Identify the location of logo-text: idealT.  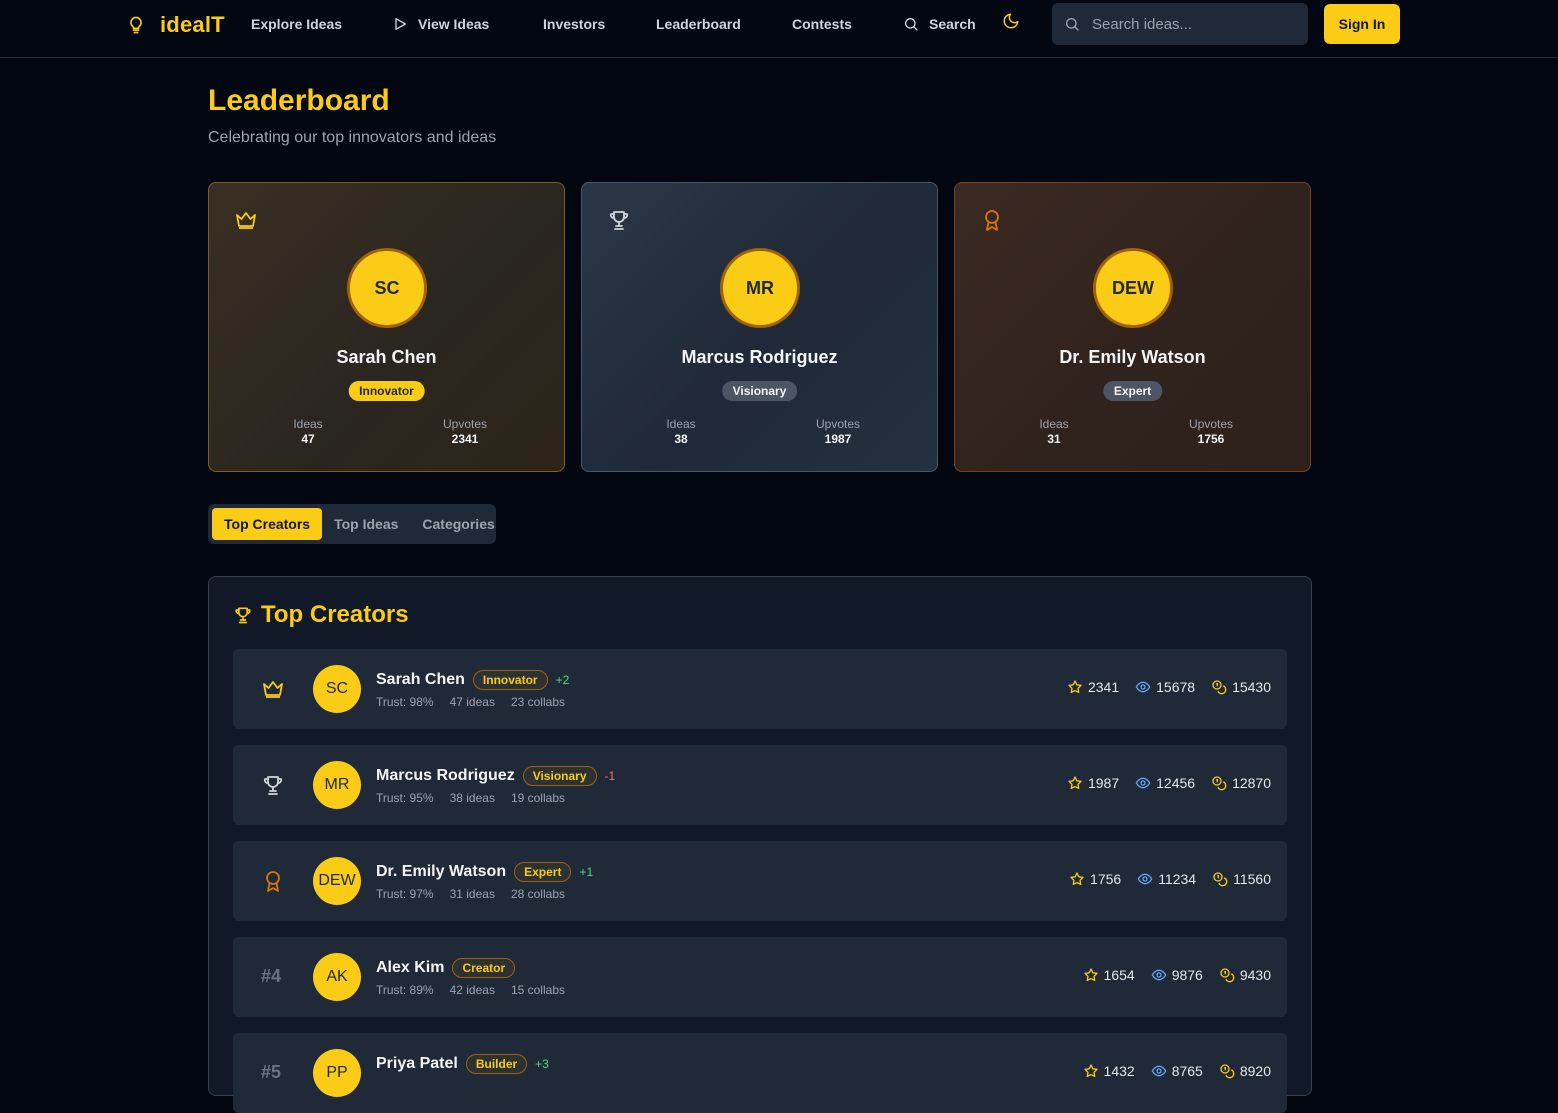
(192, 24).